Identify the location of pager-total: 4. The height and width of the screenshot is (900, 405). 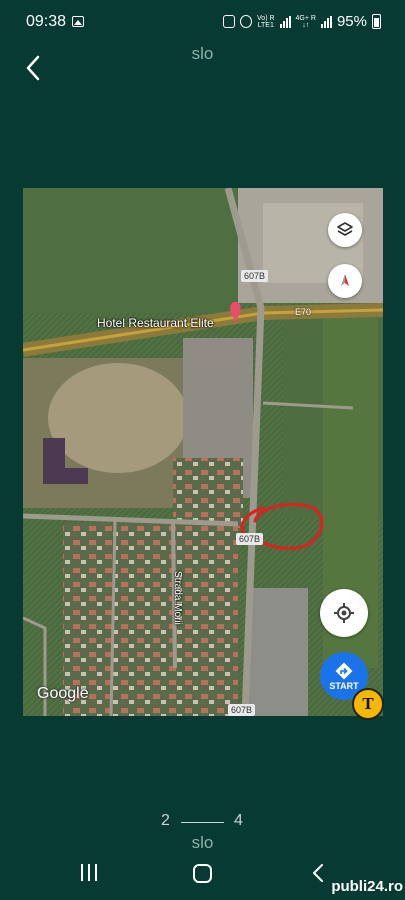
(238, 820).